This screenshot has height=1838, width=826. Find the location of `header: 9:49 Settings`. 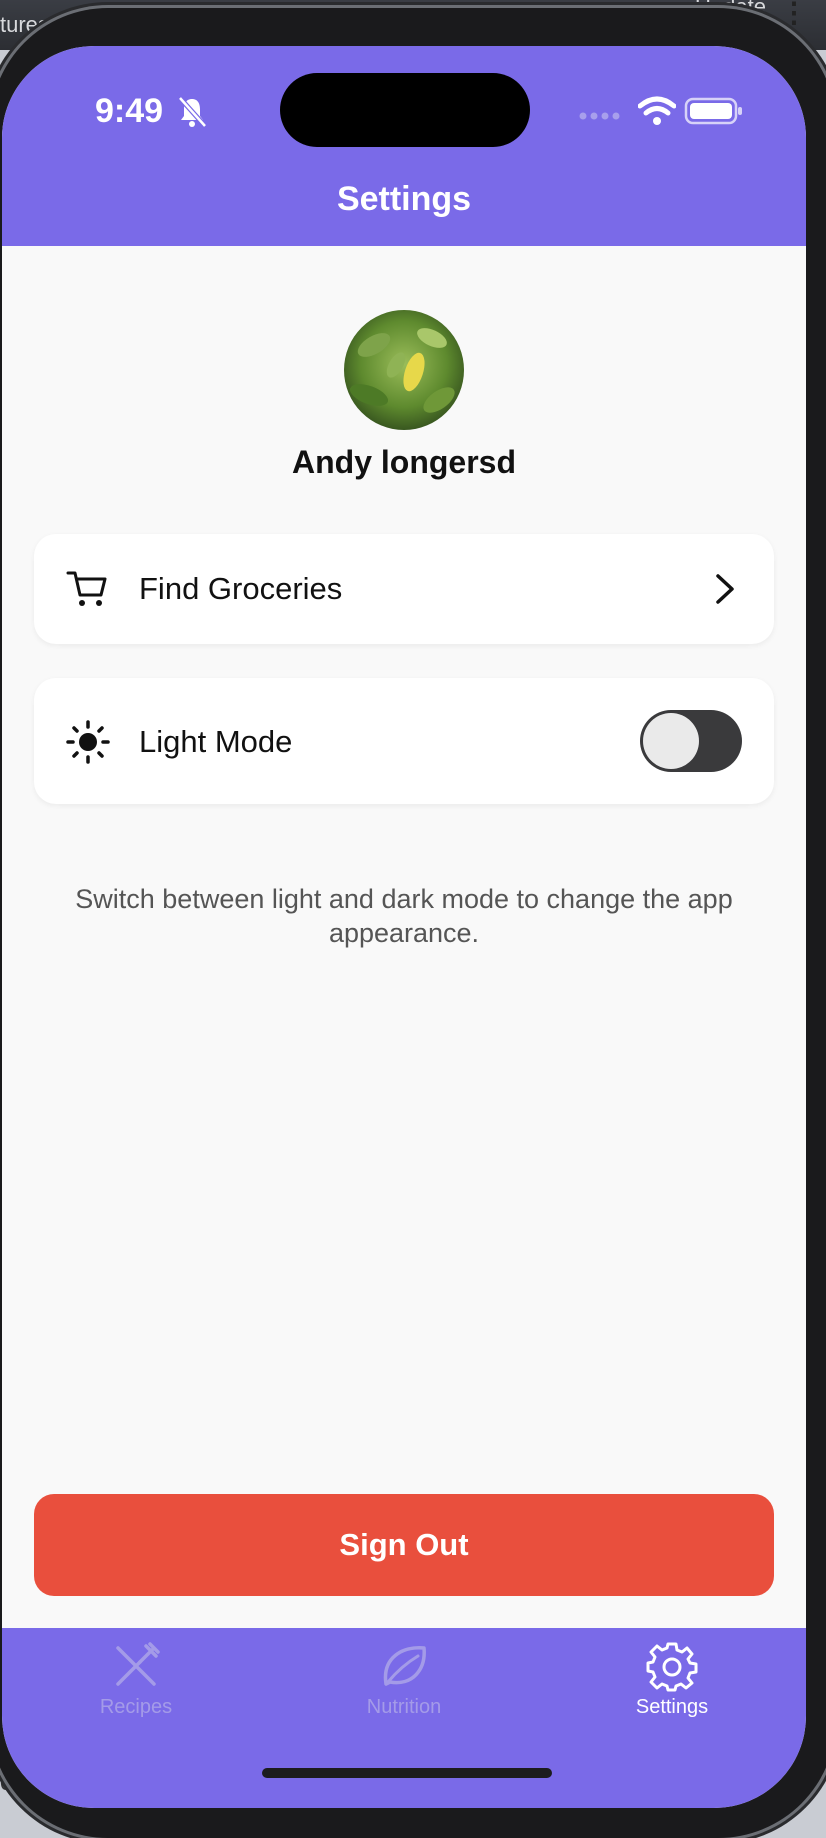

header: 9:49 Settings is located at coordinates (404, 146).